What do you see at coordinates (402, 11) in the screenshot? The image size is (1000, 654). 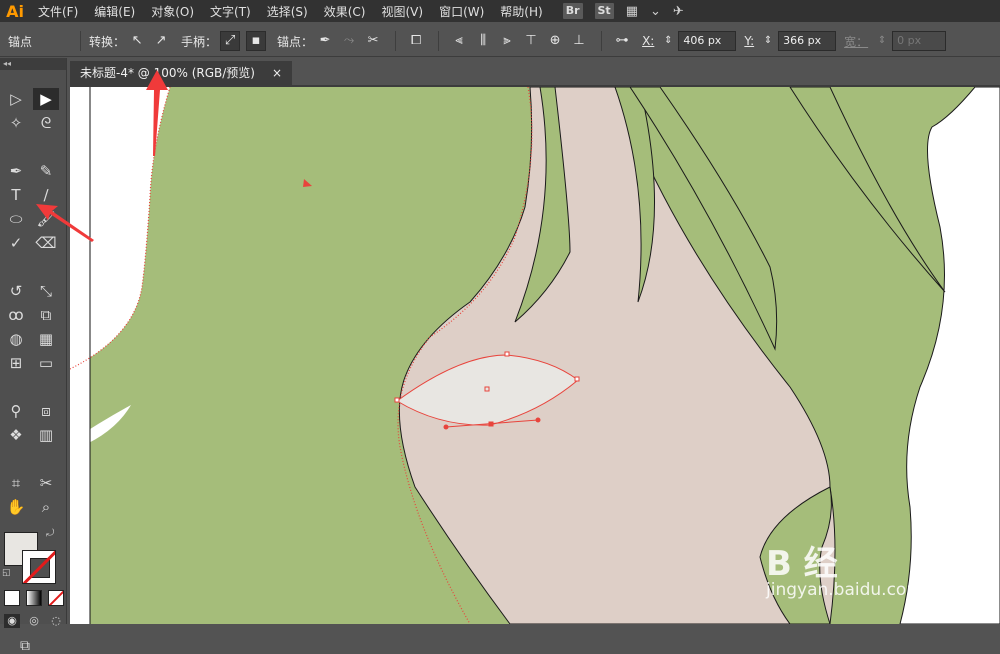 I see `menu-view: 视图(V)` at bounding box center [402, 11].